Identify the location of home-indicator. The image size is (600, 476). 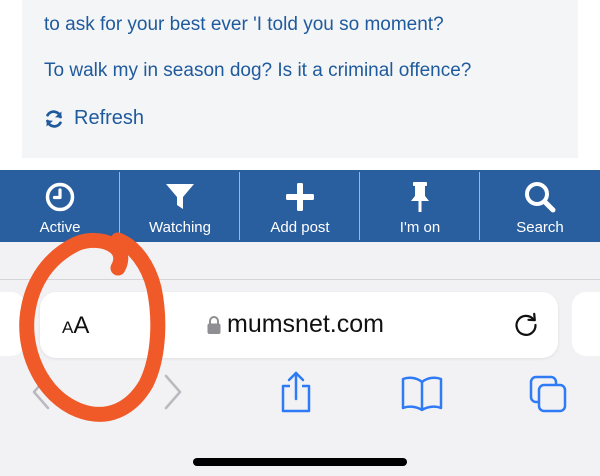
(300, 462).